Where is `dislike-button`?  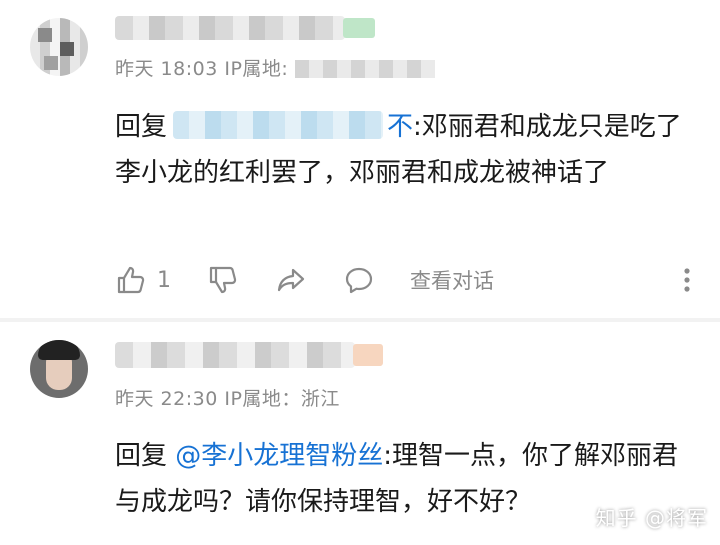 dislike-button is located at coordinates (223, 280).